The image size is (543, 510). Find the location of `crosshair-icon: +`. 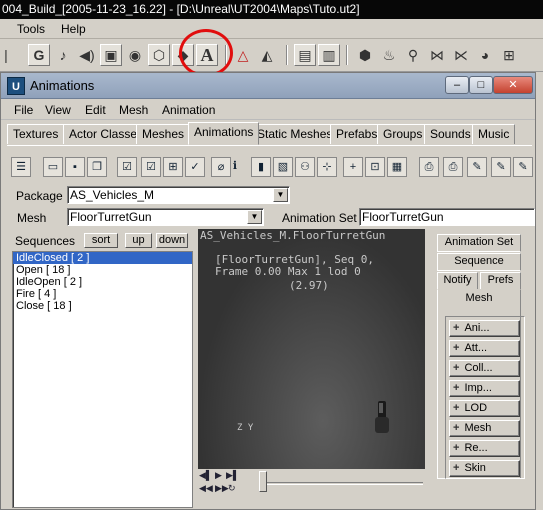

crosshair-icon: + is located at coordinates (353, 167).